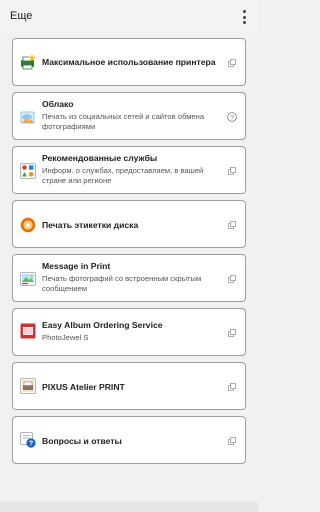 The width and height of the screenshot is (320, 512). Describe the element at coordinates (58, 104) in the screenshot. I see `menu-item-title: Облако` at that location.